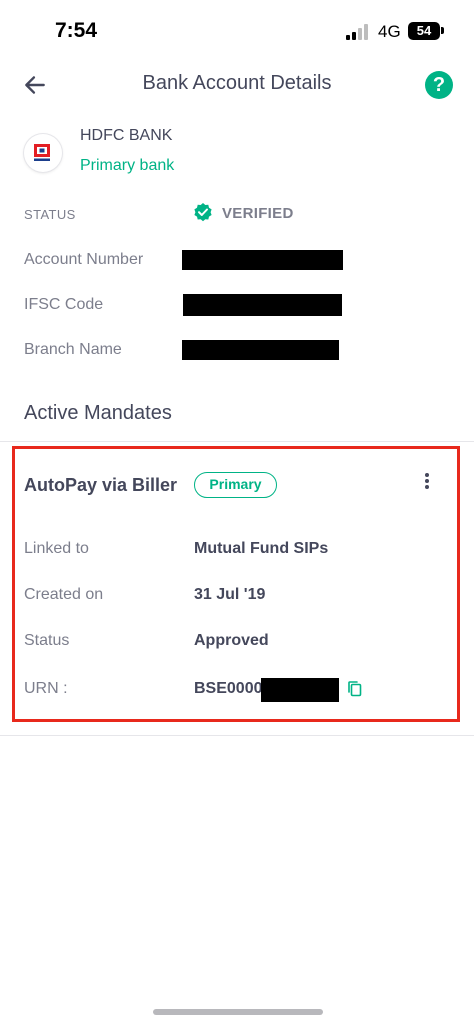 Image resolution: width=474 pixels, height=1025 pixels. I want to click on more-vertical-icon, so click(427, 481).